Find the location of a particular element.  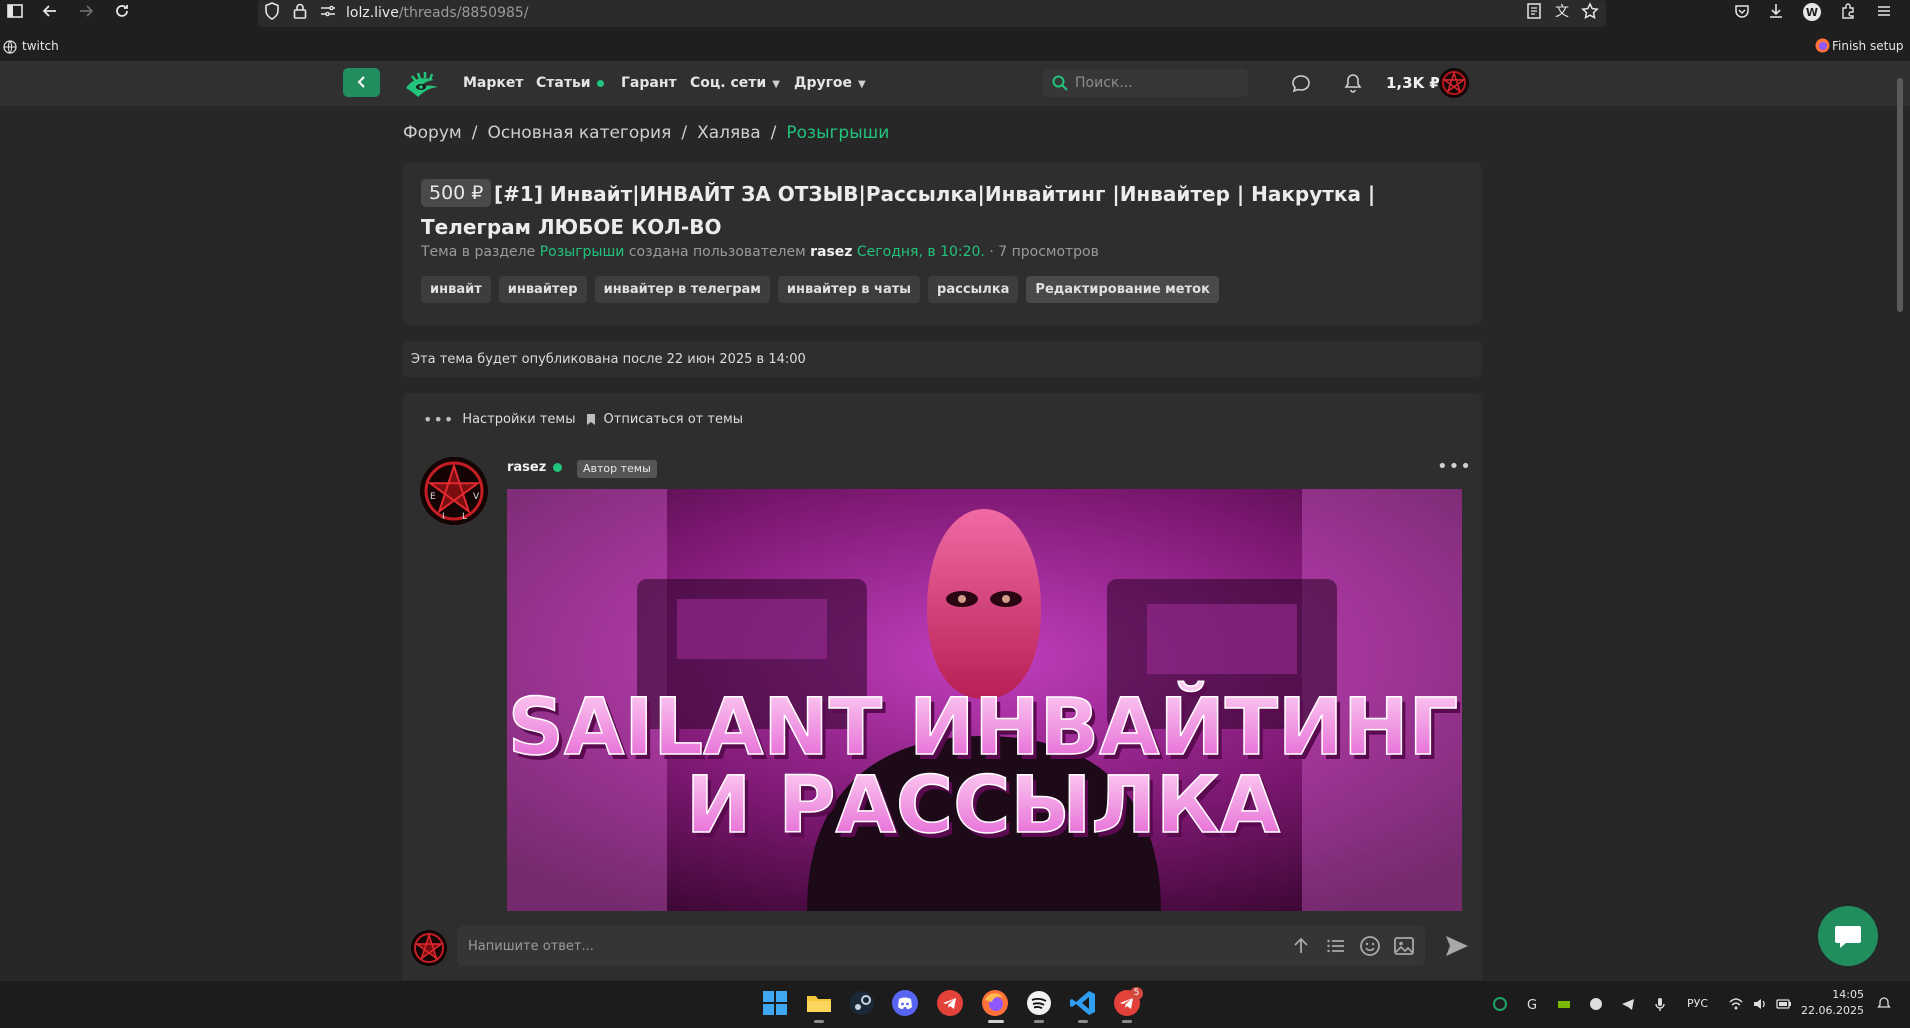

balance-amount: 1,3K ₽ is located at coordinates (1413, 83).